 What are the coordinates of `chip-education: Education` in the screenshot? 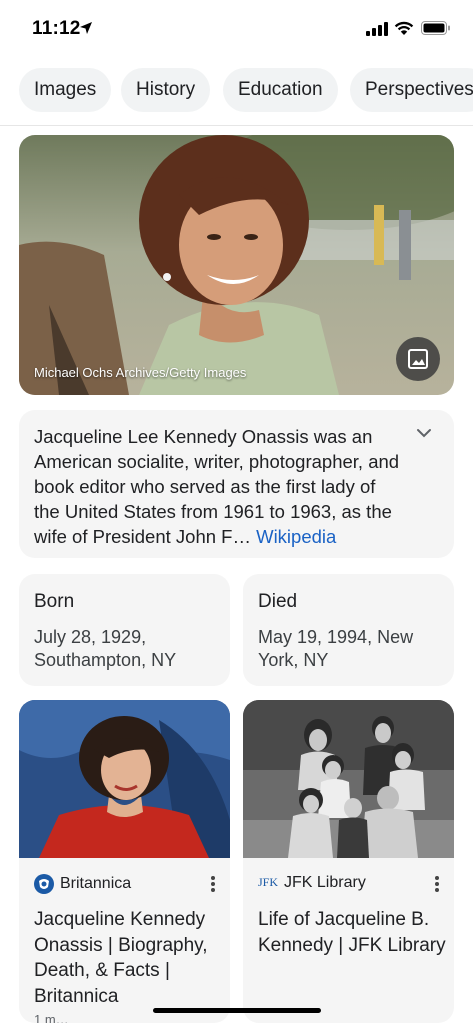 It's located at (280, 90).